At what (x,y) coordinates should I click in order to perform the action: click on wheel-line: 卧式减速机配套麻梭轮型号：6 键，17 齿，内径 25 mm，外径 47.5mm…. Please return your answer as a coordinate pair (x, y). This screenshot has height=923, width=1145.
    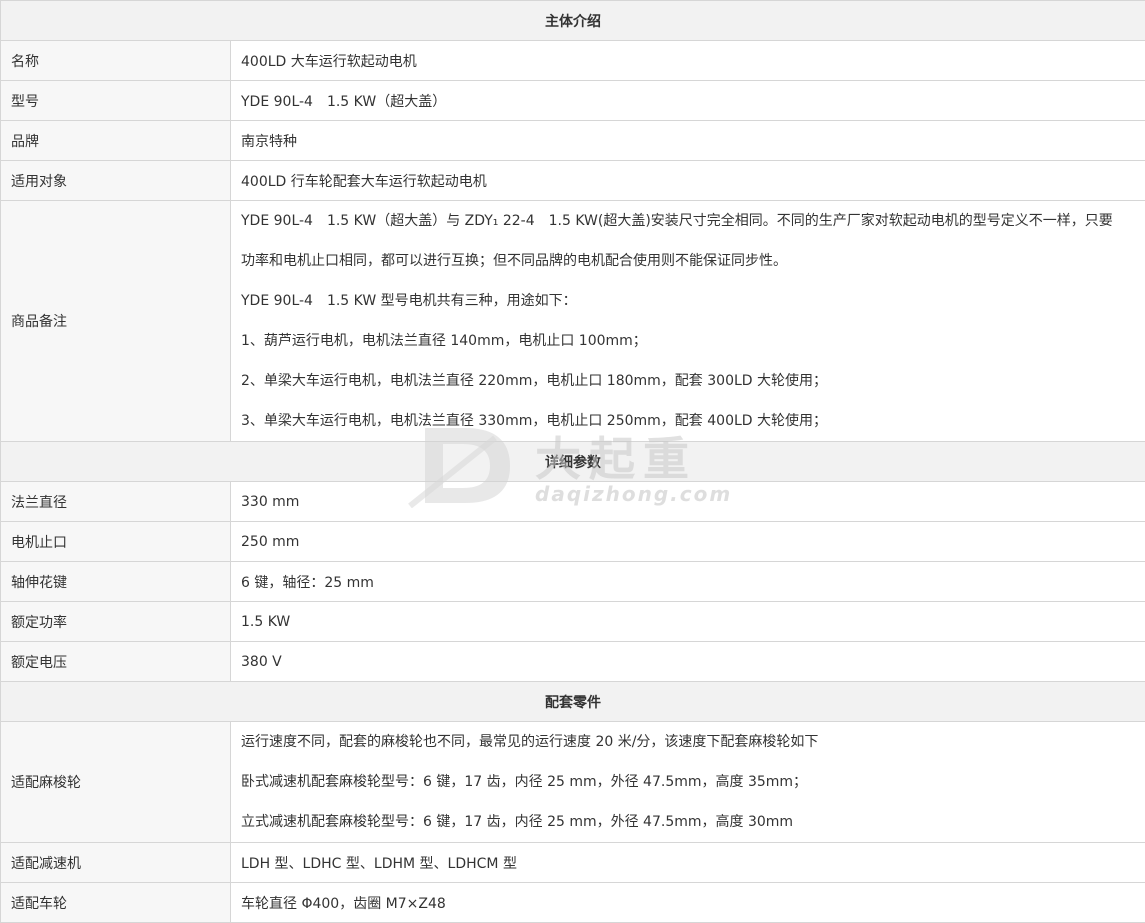
    Looking at the image, I should click on (688, 782).